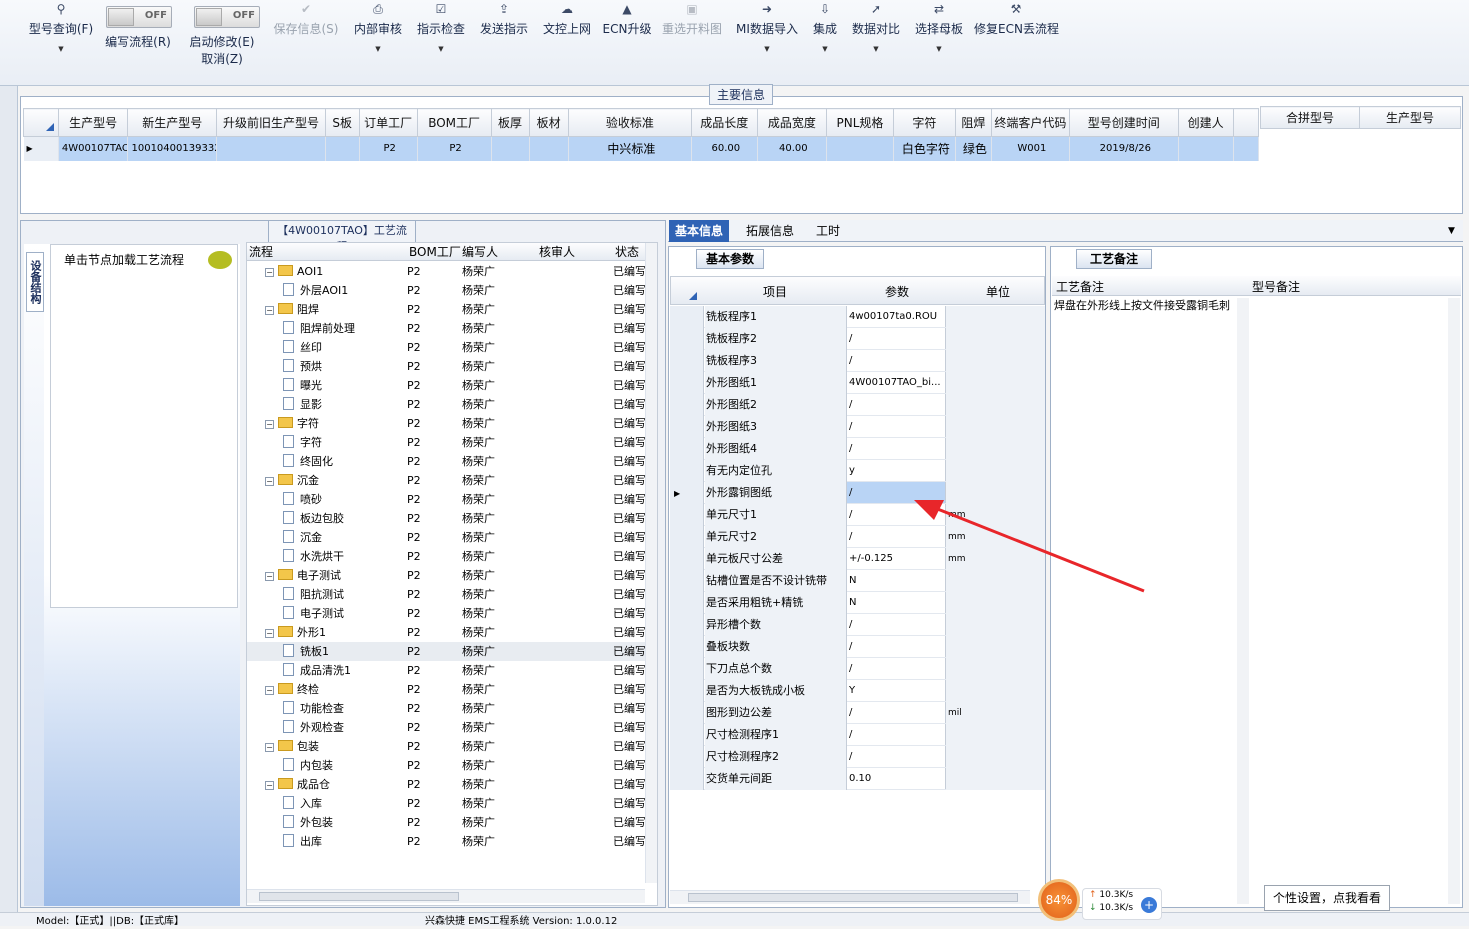 This screenshot has width=1469, height=929. Describe the element at coordinates (767, 33) in the screenshot. I see `mi-import-button: ➜ MI数据导入 ▼` at that location.